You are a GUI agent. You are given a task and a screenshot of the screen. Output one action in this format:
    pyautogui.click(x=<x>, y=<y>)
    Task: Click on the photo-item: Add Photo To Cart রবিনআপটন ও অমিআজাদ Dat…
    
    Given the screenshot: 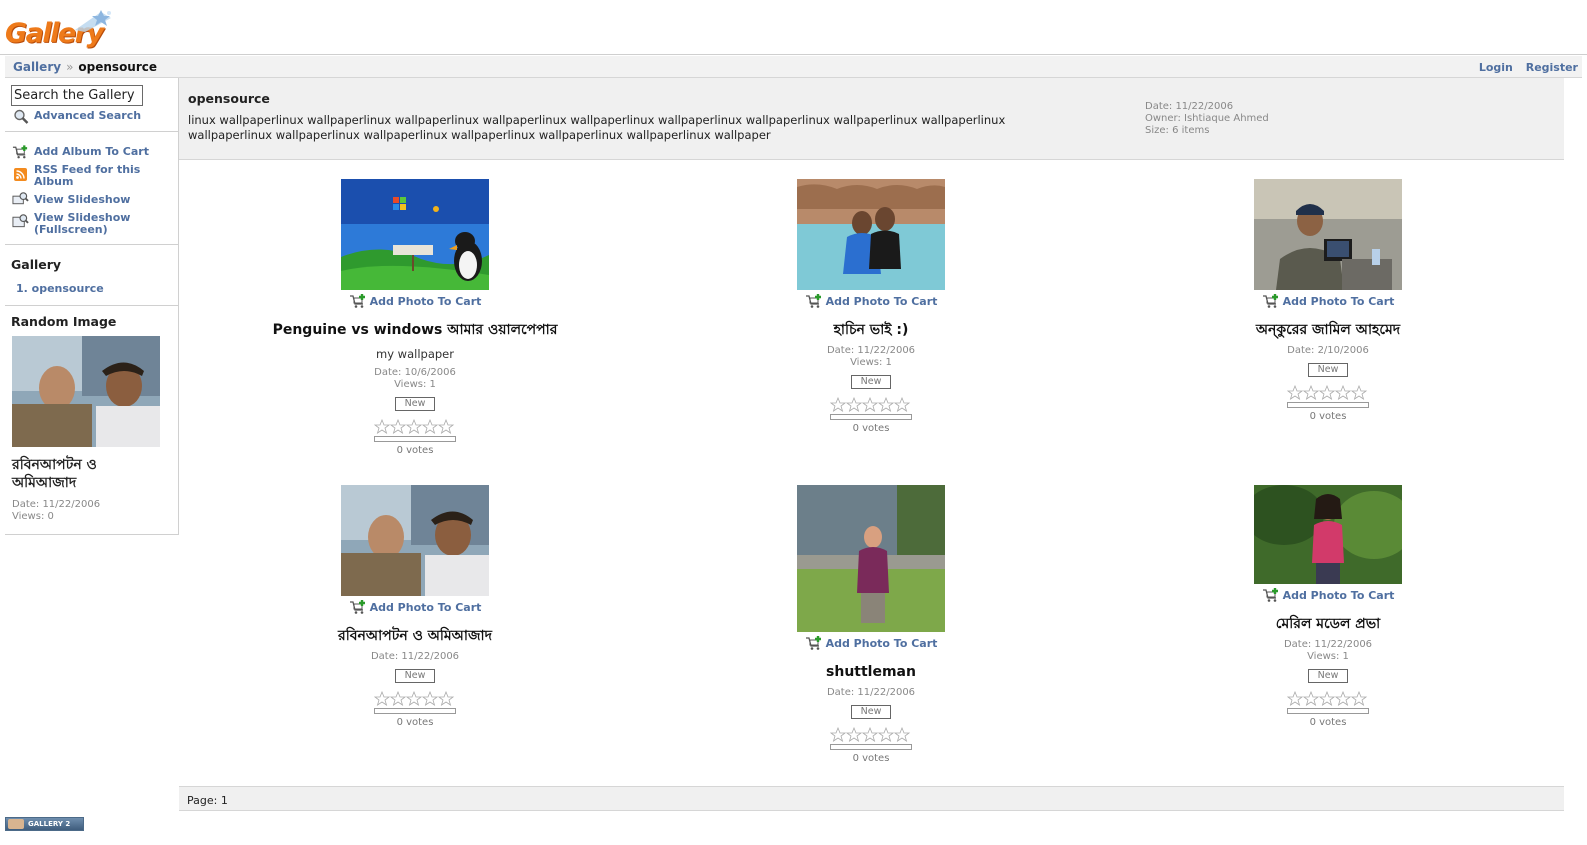 What is the action you would take?
    pyautogui.click(x=415, y=606)
    